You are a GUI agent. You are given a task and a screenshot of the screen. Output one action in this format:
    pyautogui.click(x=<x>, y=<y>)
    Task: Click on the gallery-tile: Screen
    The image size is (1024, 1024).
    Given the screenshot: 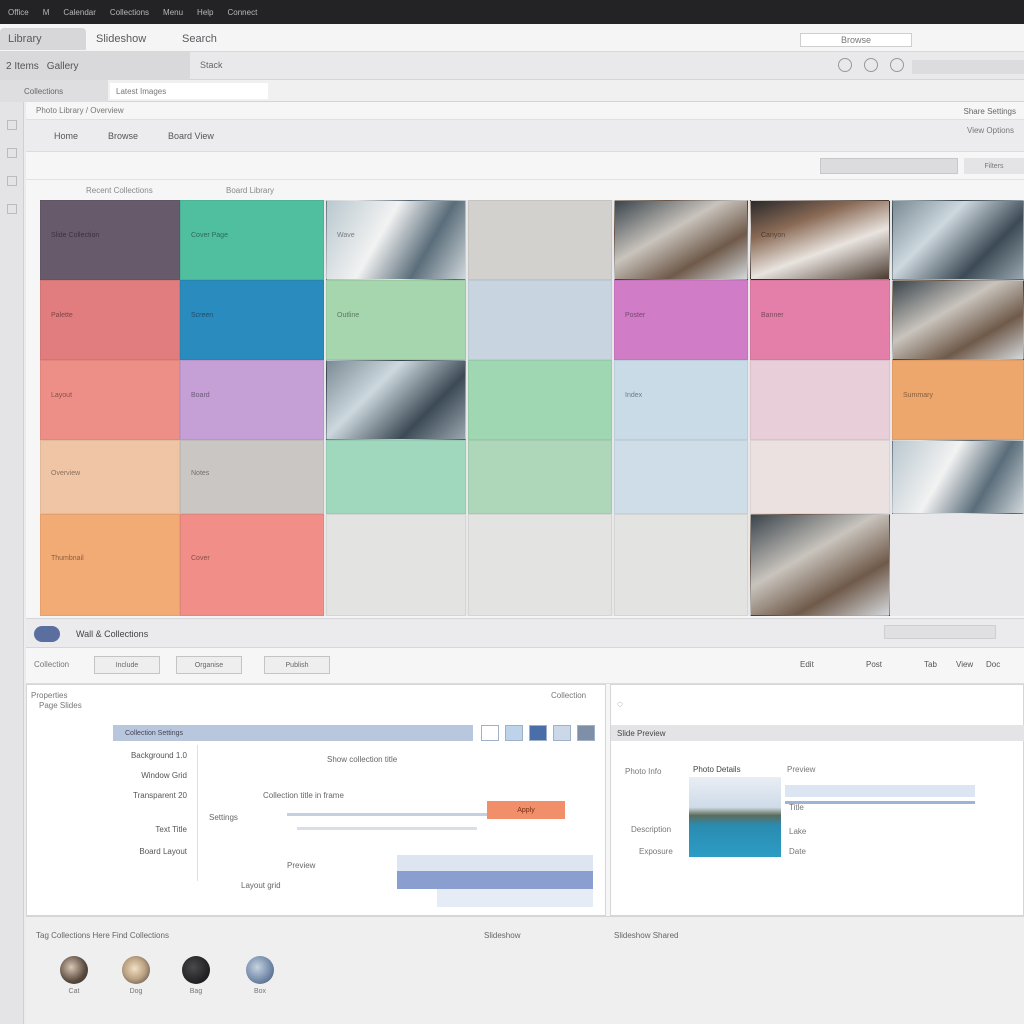 What is the action you would take?
    pyautogui.click(x=252, y=320)
    